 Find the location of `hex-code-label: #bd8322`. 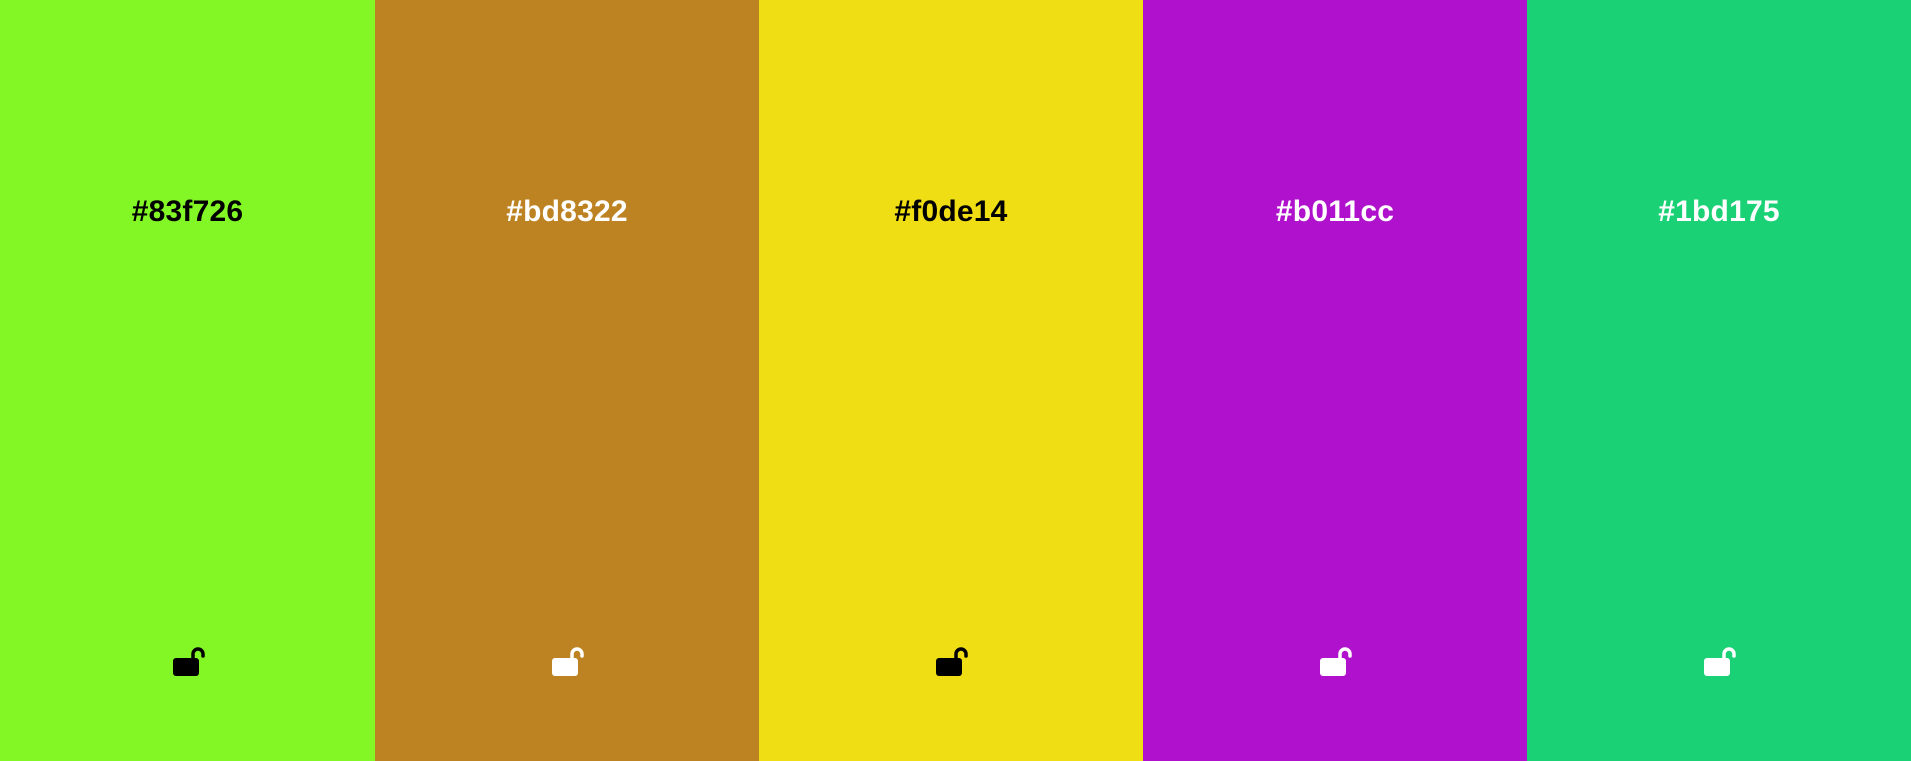

hex-code-label: #bd8322 is located at coordinates (567, 212).